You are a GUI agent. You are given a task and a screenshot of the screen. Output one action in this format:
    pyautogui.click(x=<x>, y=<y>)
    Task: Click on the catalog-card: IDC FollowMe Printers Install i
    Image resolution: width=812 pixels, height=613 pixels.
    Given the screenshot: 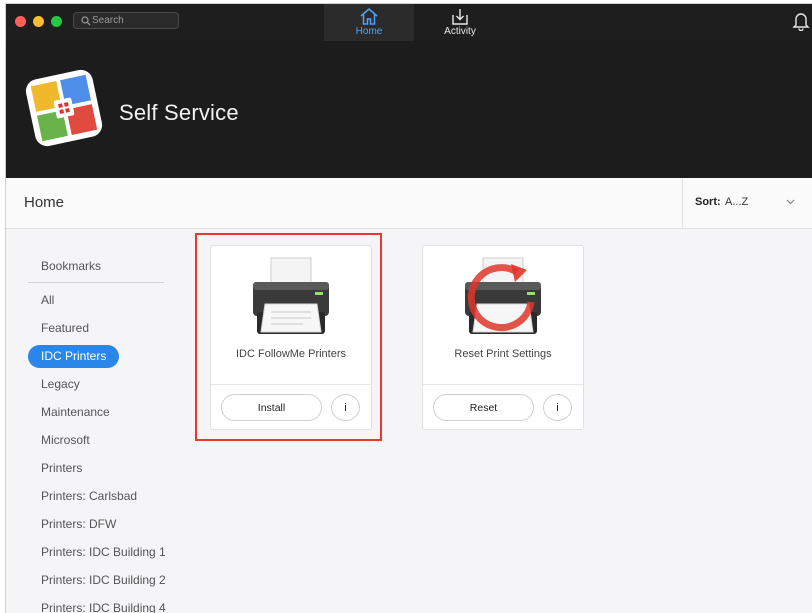 What is the action you would take?
    pyautogui.click(x=291, y=337)
    